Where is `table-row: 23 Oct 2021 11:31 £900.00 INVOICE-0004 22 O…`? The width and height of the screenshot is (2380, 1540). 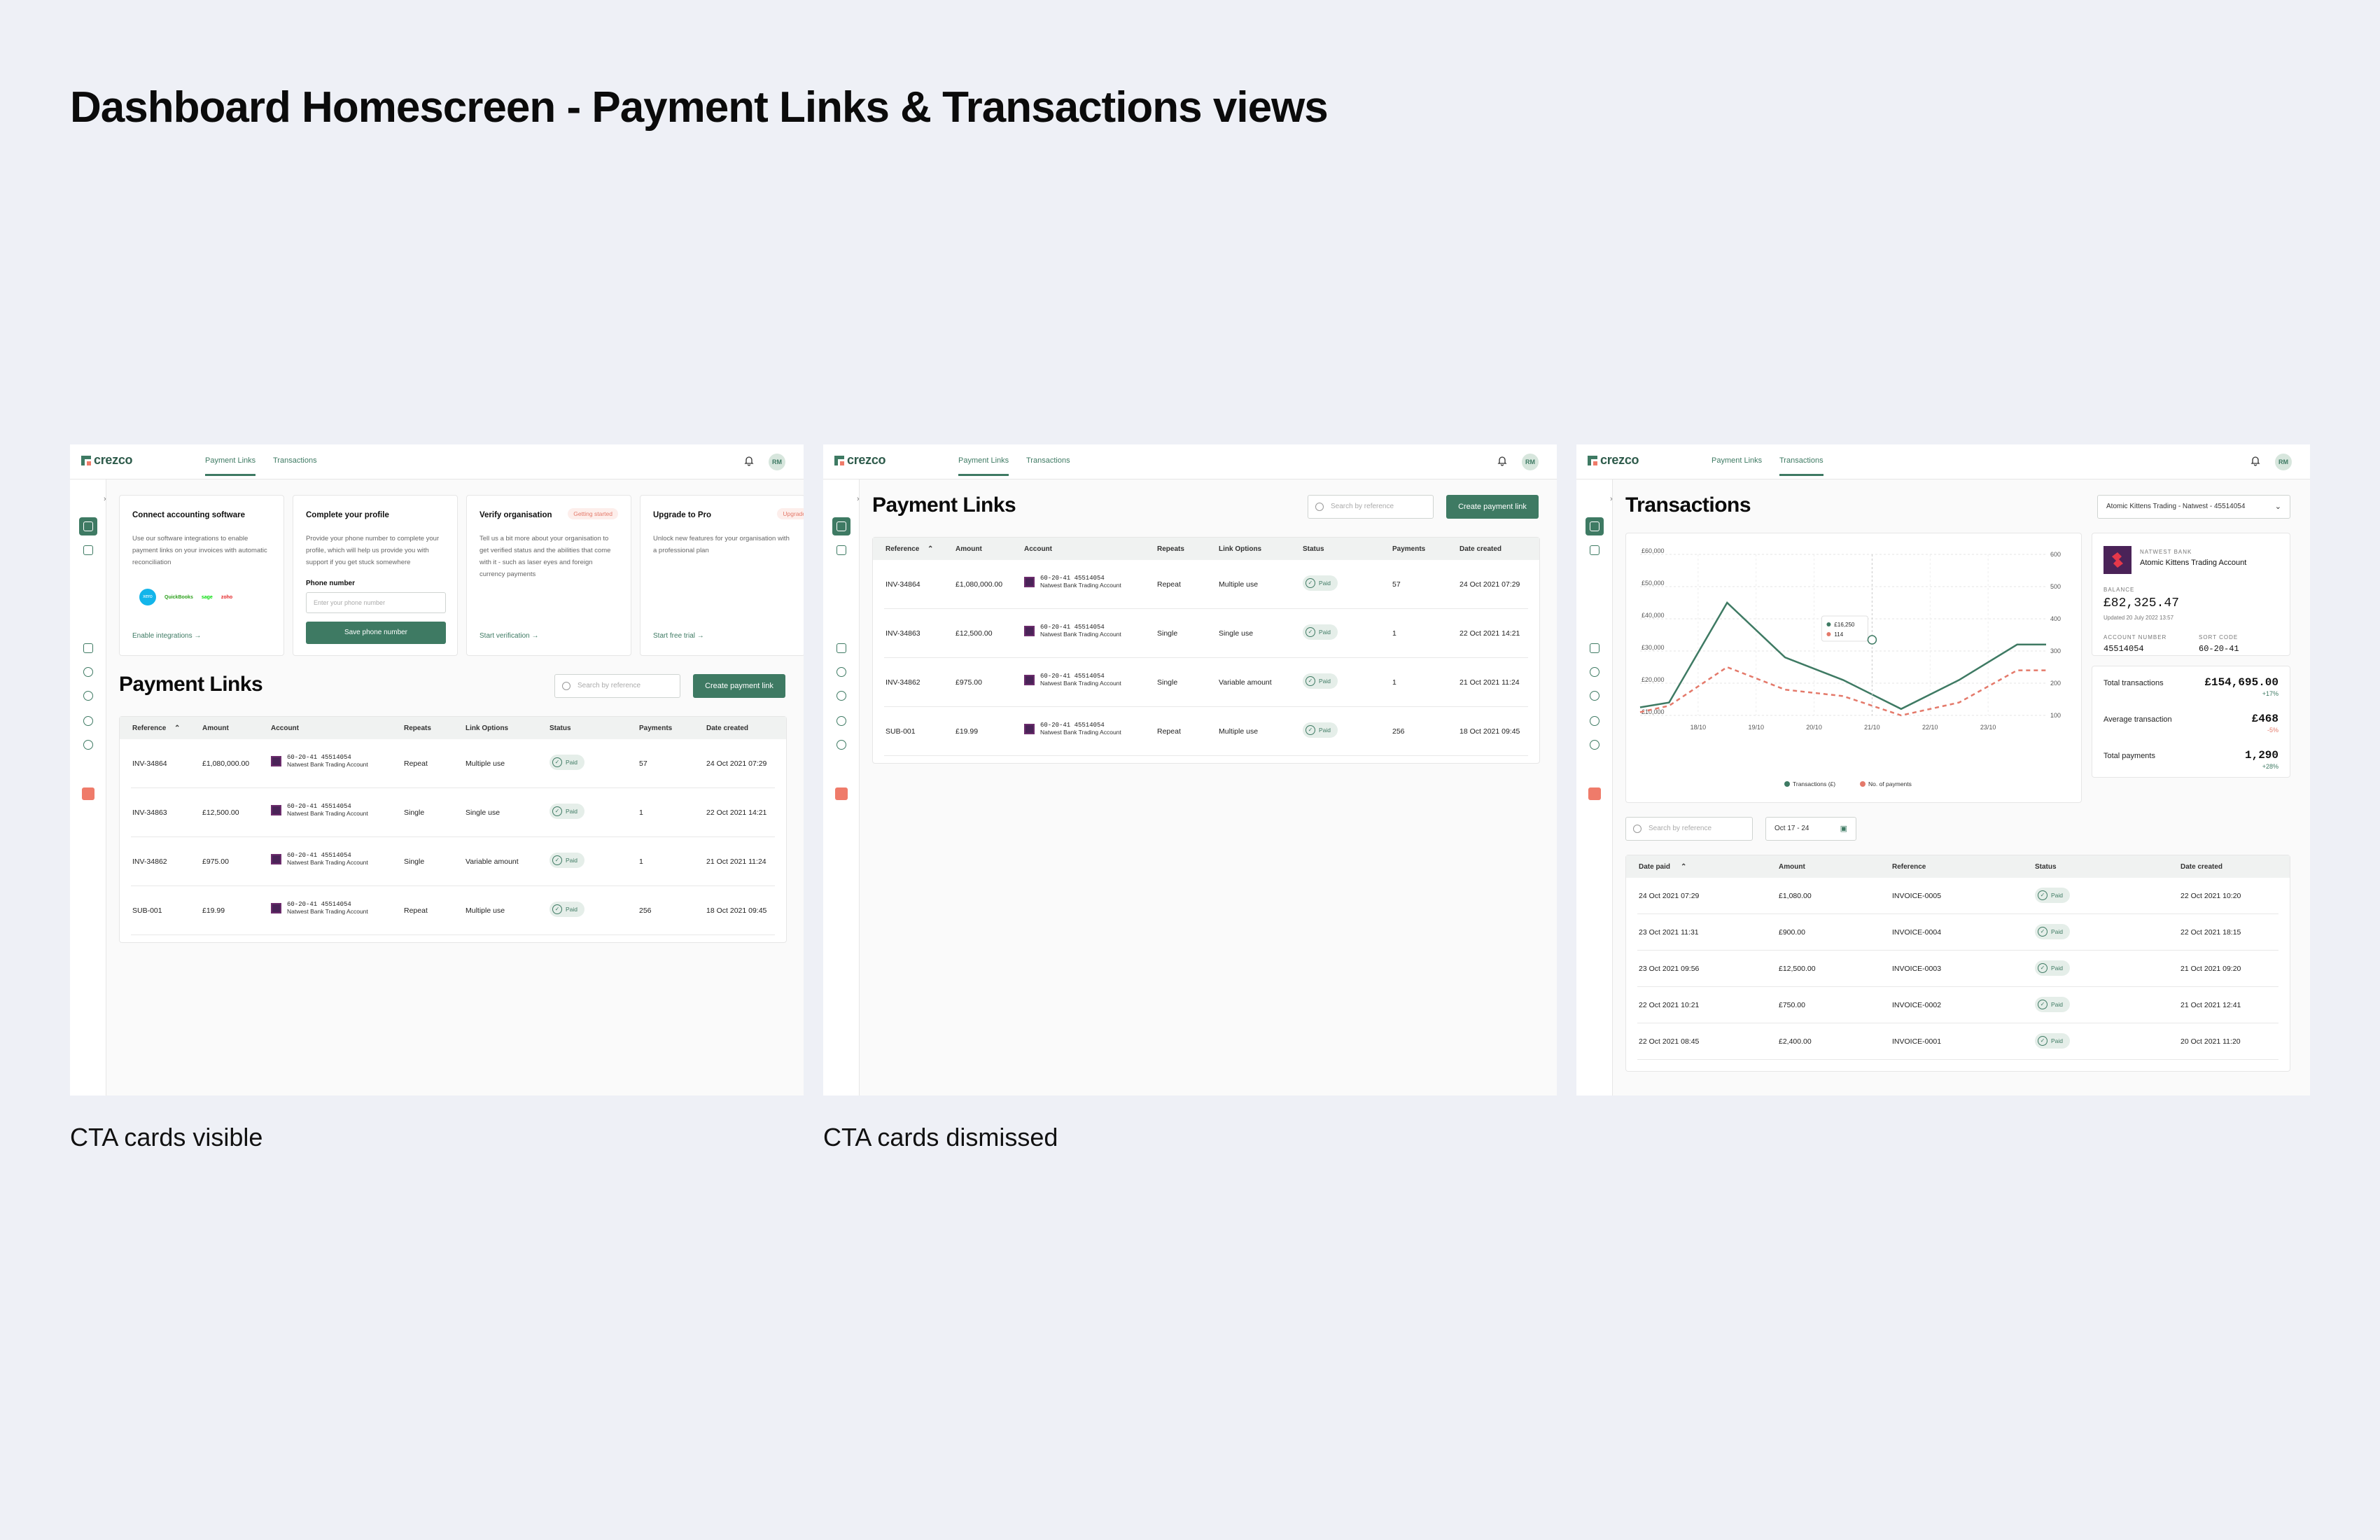
table-row: 23 Oct 2021 11:31 £900.00 INVOICE-0004 22 O… is located at coordinates (1957, 932).